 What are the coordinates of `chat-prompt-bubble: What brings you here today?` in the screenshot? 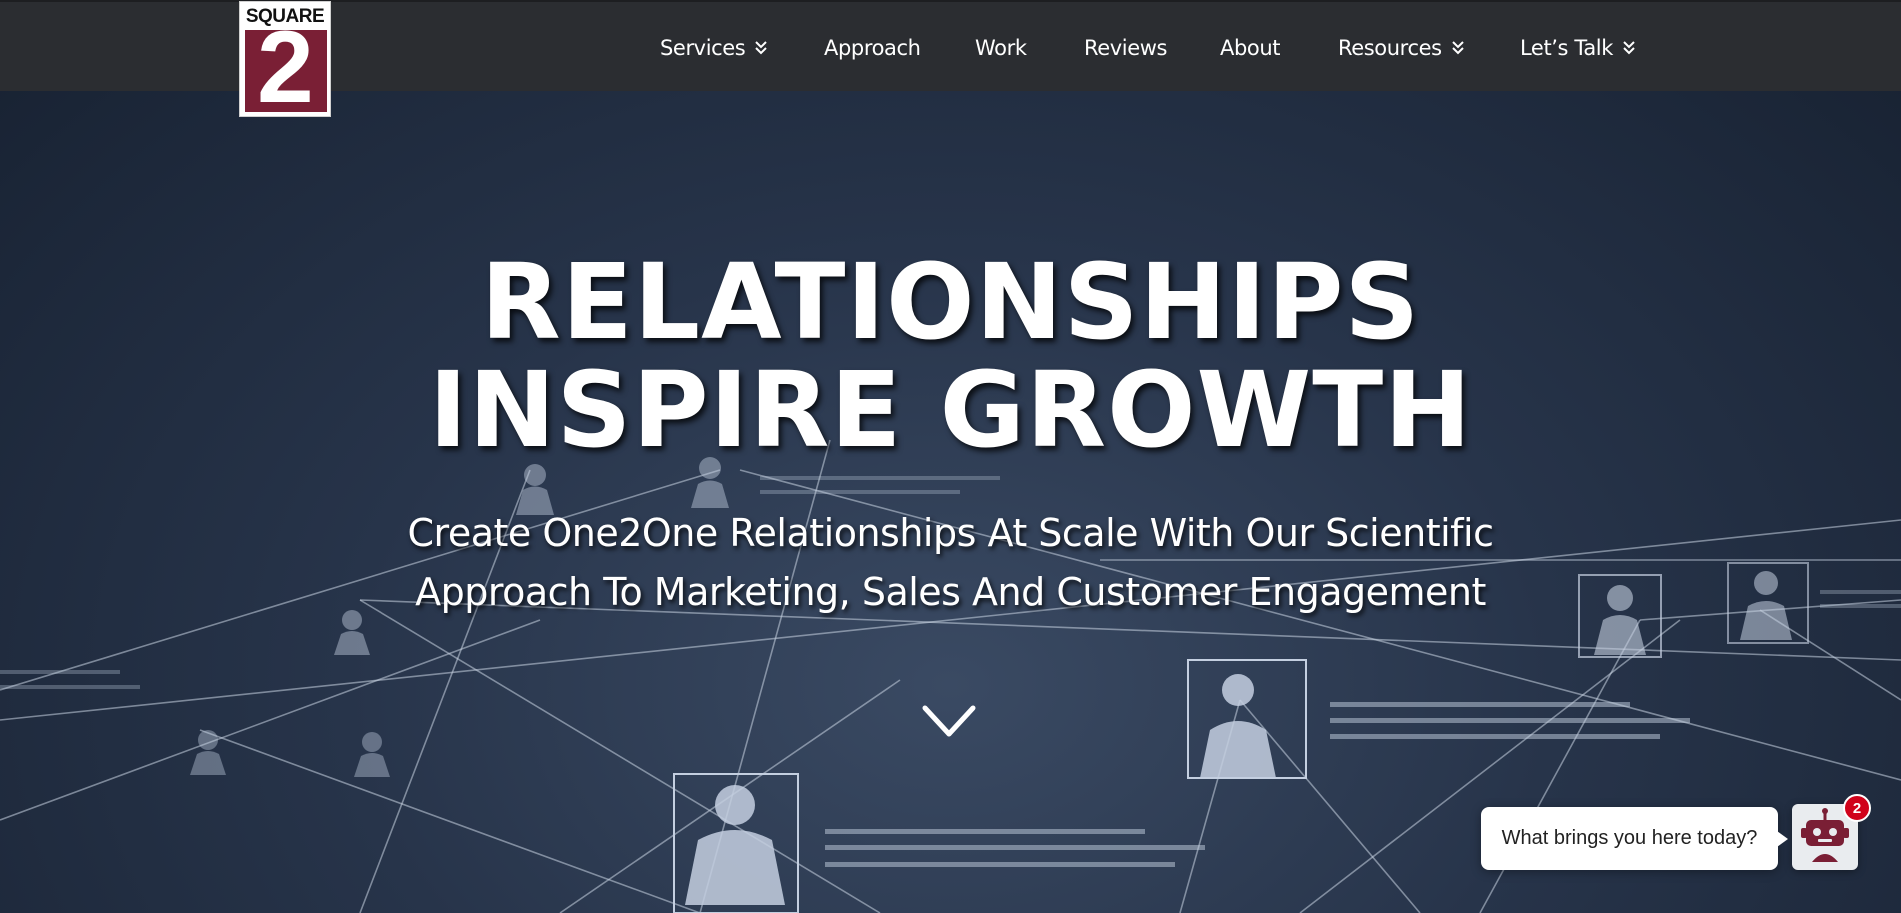 It's located at (1634, 838).